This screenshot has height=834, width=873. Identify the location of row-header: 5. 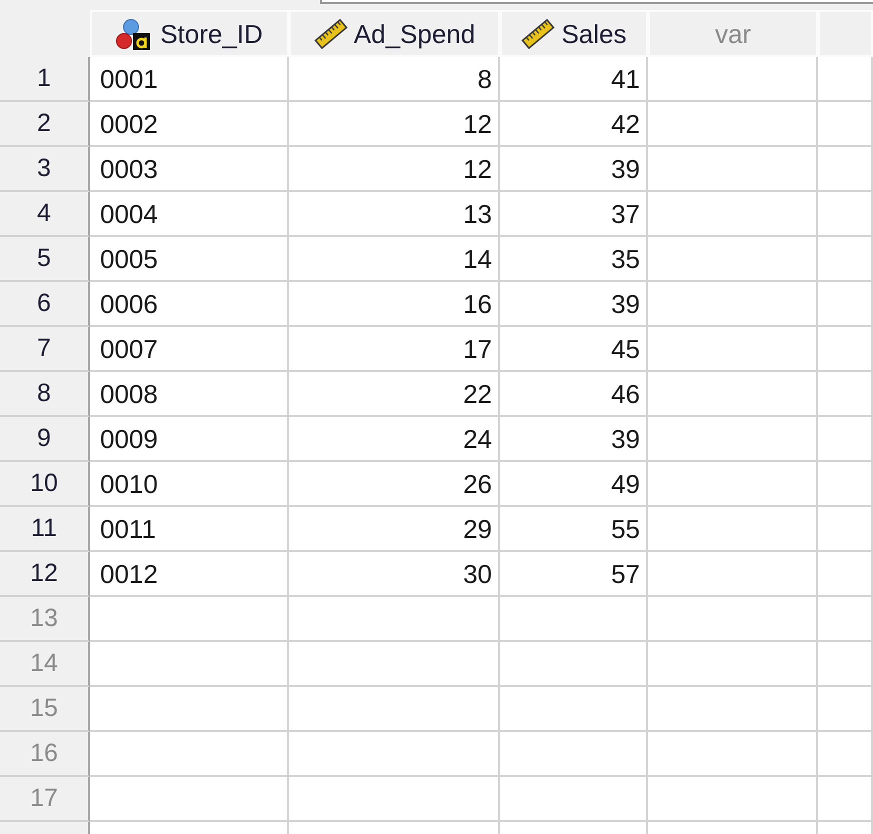
(45, 259).